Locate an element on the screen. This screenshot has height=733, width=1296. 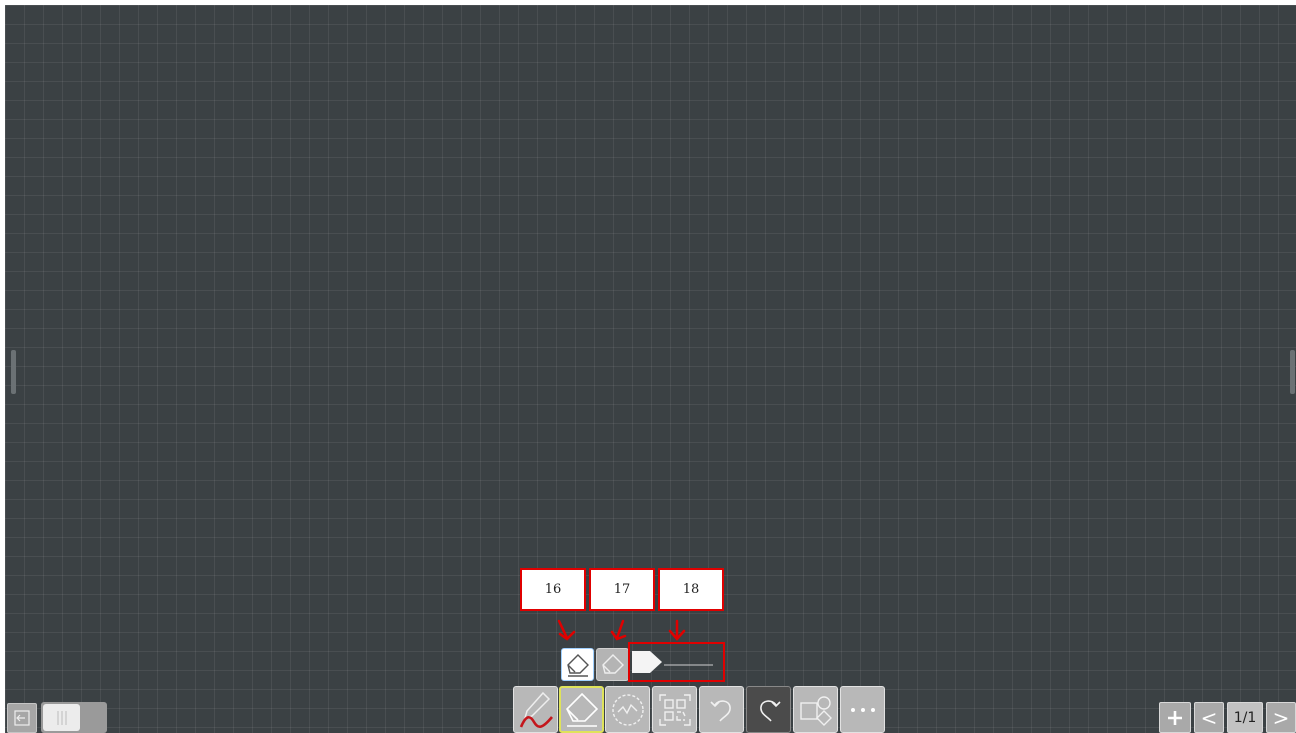
eraser-size-slider is located at coordinates (676, 662).